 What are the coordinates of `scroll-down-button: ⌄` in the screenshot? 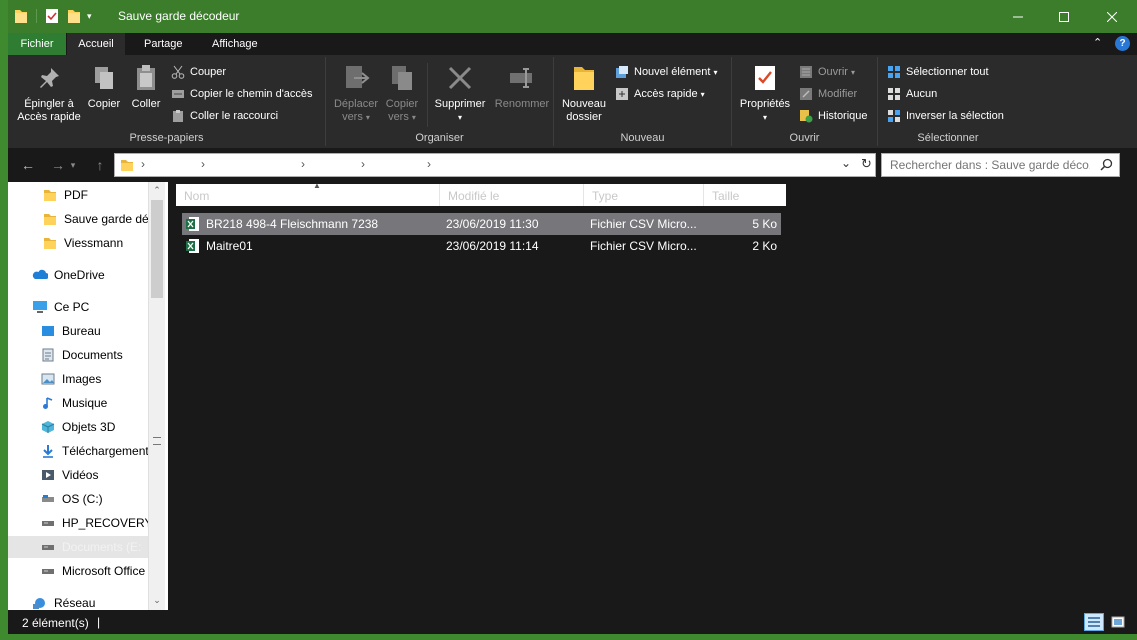 It's located at (157, 600).